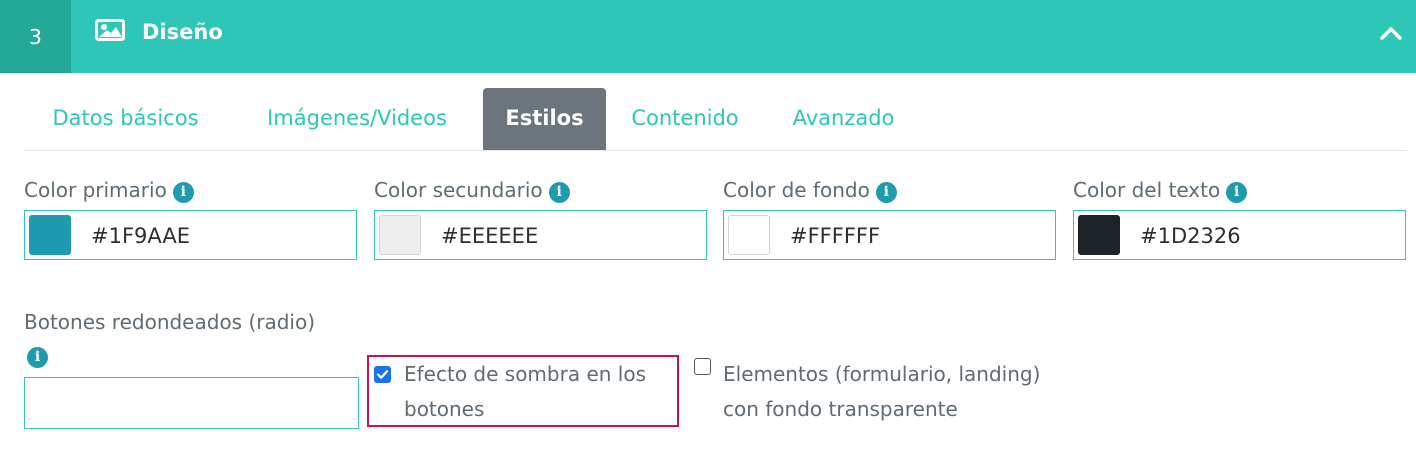 The width and height of the screenshot is (1416, 454). I want to click on shadow-checkbox-label: Efecto de sombra en los botones, so click(525, 392).